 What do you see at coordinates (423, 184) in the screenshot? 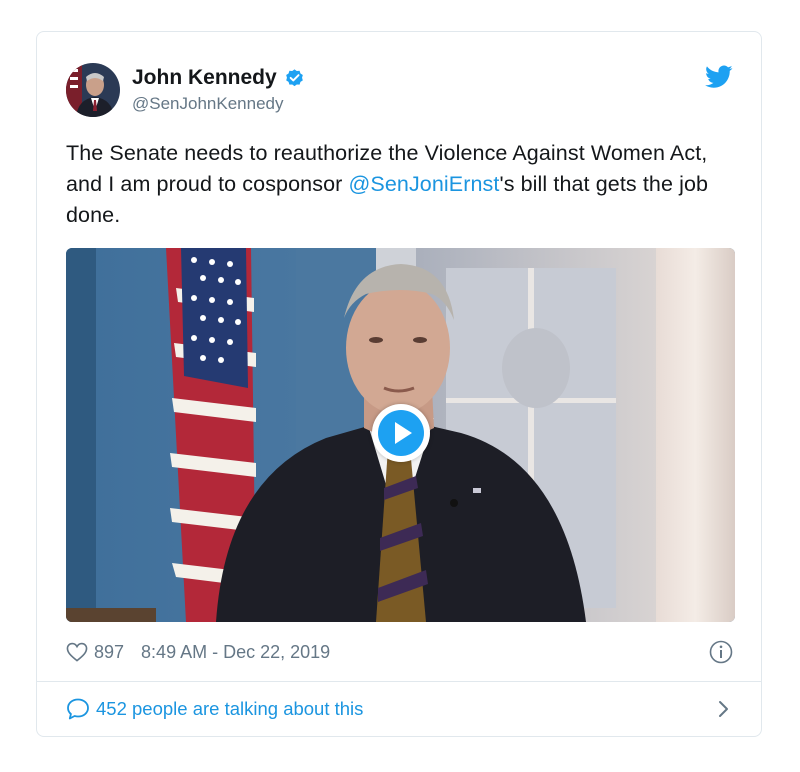
I see `mention-link: @SenJoniErnst` at bounding box center [423, 184].